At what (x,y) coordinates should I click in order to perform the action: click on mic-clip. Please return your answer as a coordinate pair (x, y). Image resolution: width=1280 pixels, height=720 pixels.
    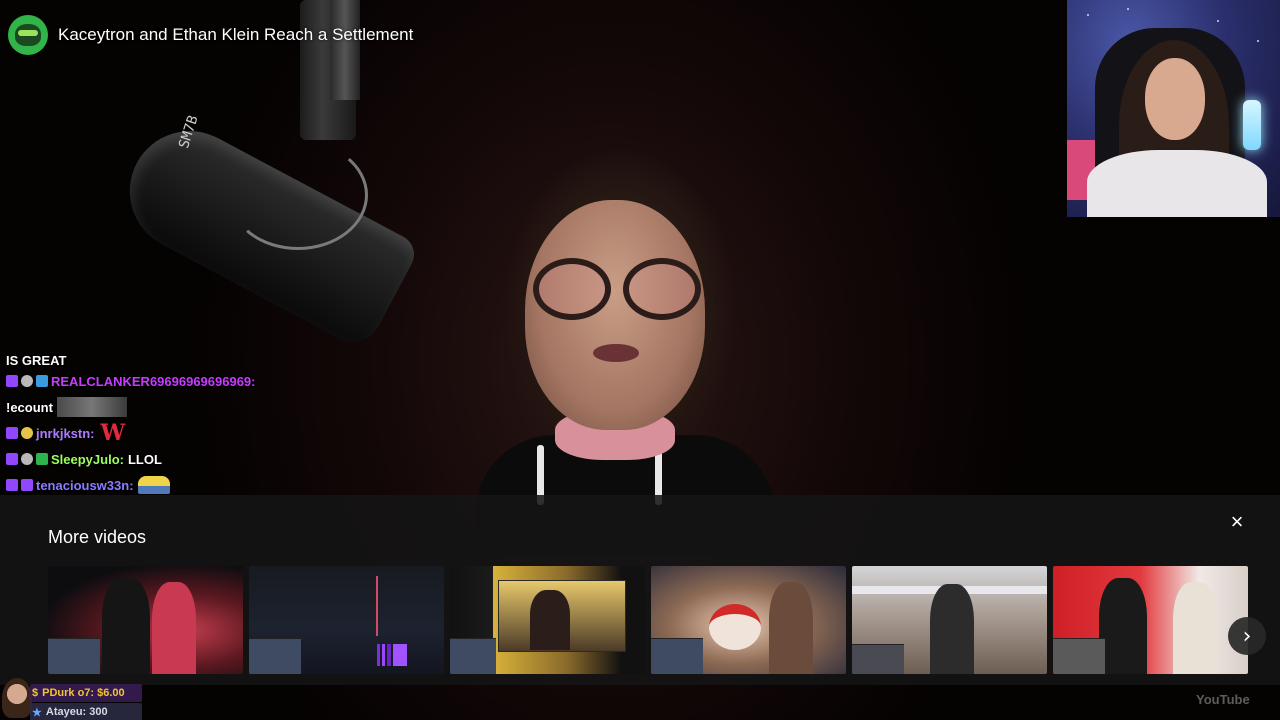
    Looking at the image, I should click on (345, 50).